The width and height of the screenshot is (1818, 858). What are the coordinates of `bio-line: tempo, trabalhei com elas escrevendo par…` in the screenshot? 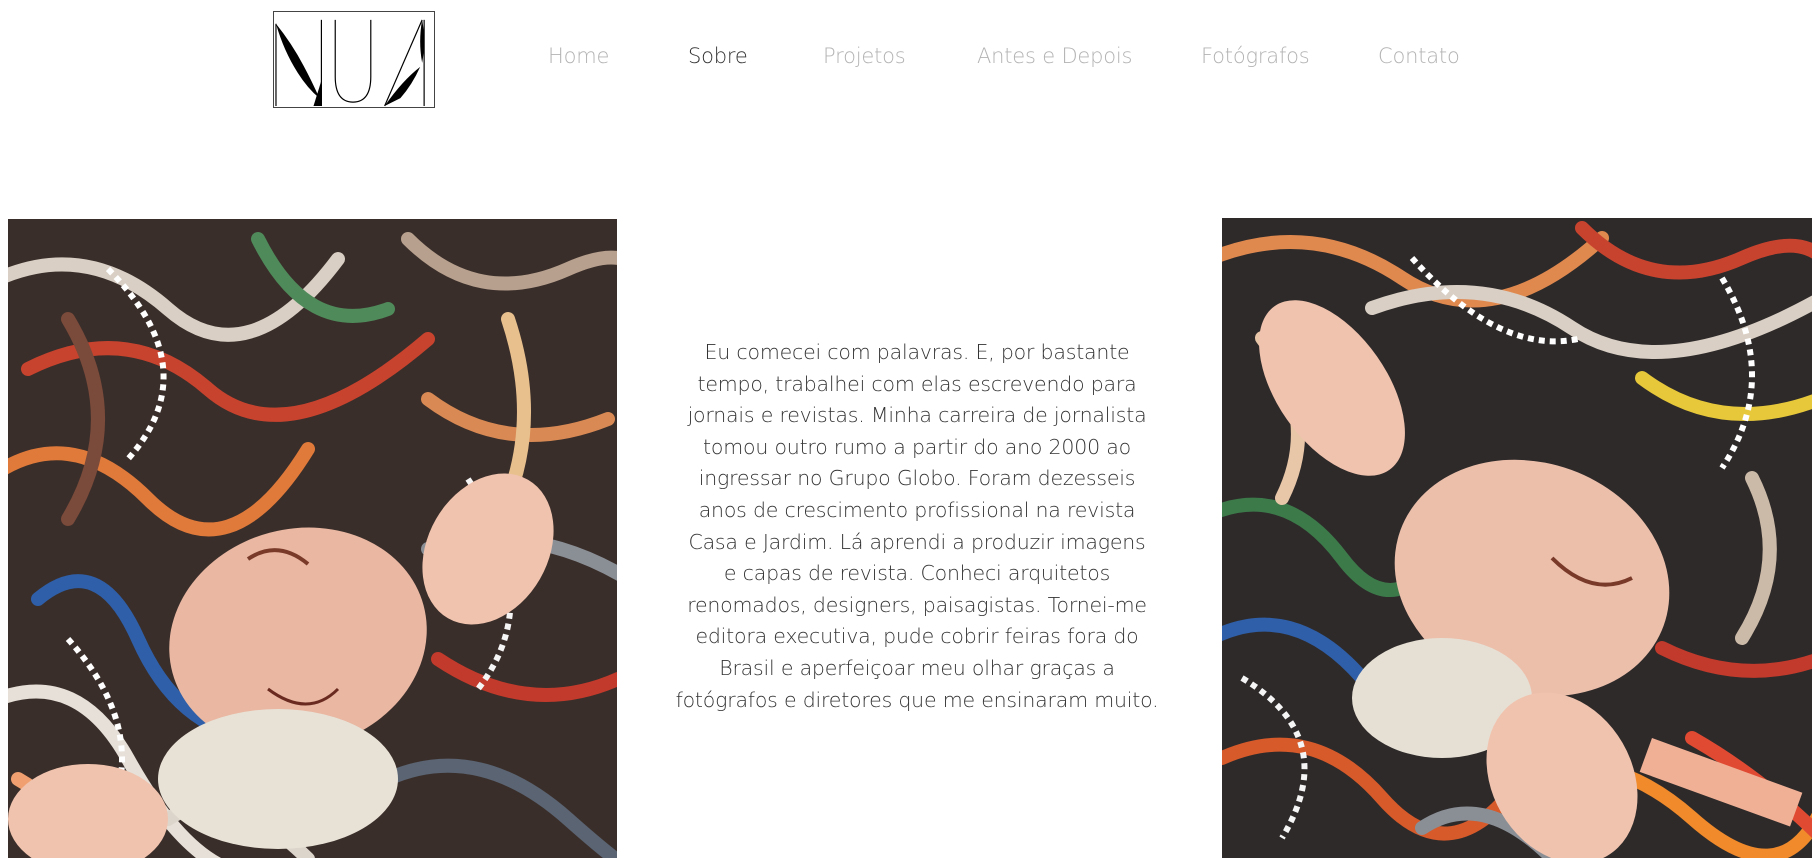 It's located at (917, 383).